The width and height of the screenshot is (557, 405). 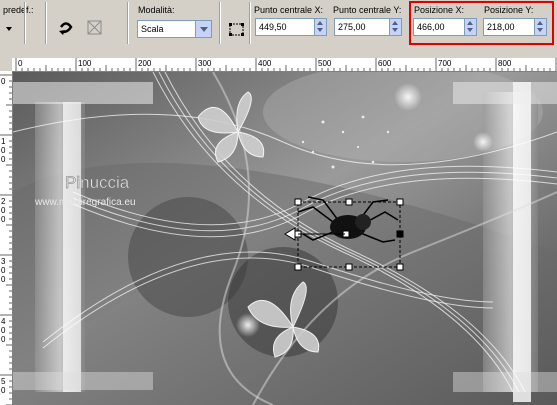 What do you see at coordinates (284, 65) in the screenshot?
I see `horizontal-ruler: 0 100 200 300 400 500 600 700 800` at bounding box center [284, 65].